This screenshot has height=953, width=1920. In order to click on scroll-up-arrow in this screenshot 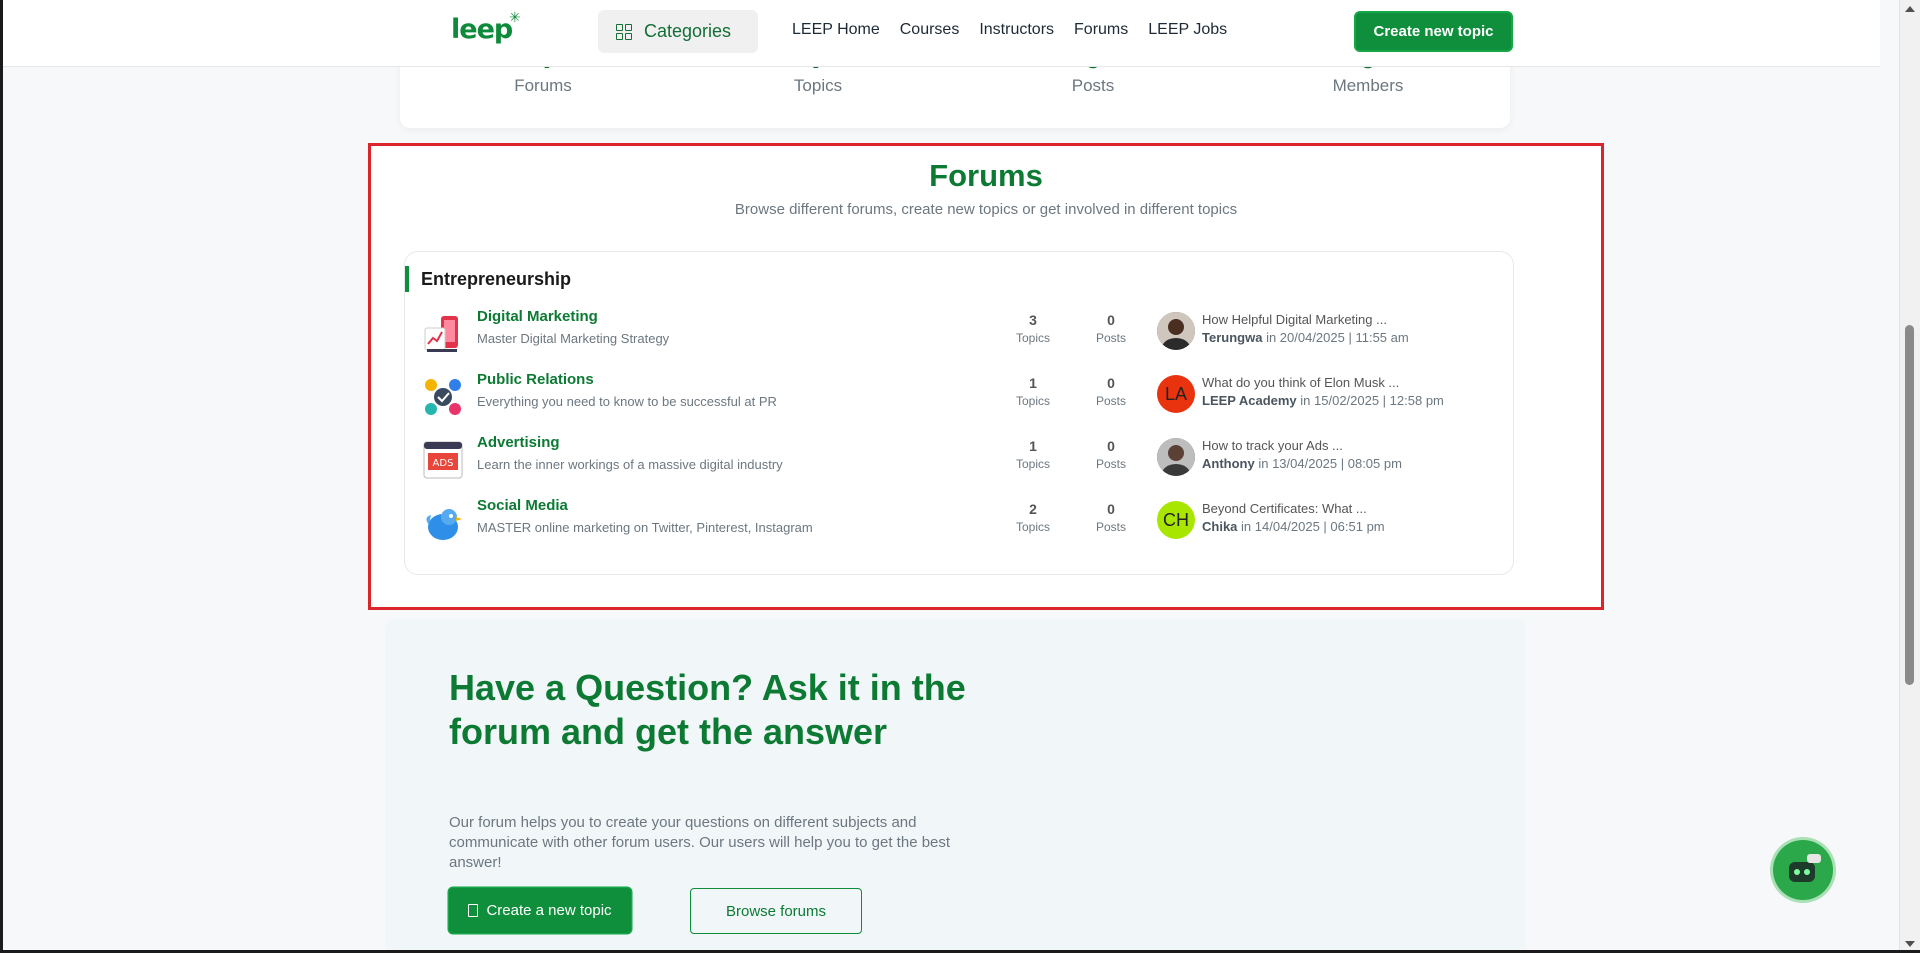, I will do `click(1910, 9)`.